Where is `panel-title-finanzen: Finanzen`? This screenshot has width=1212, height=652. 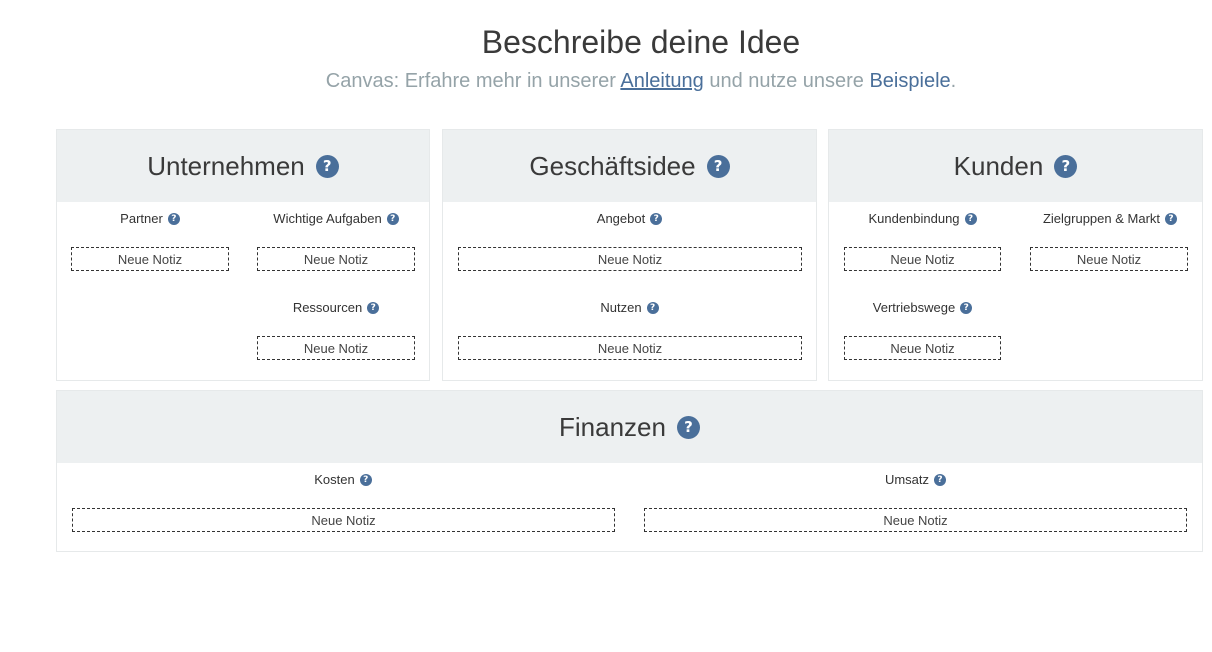 panel-title-finanzen: Finanzen is located at coordinates (612, 426).